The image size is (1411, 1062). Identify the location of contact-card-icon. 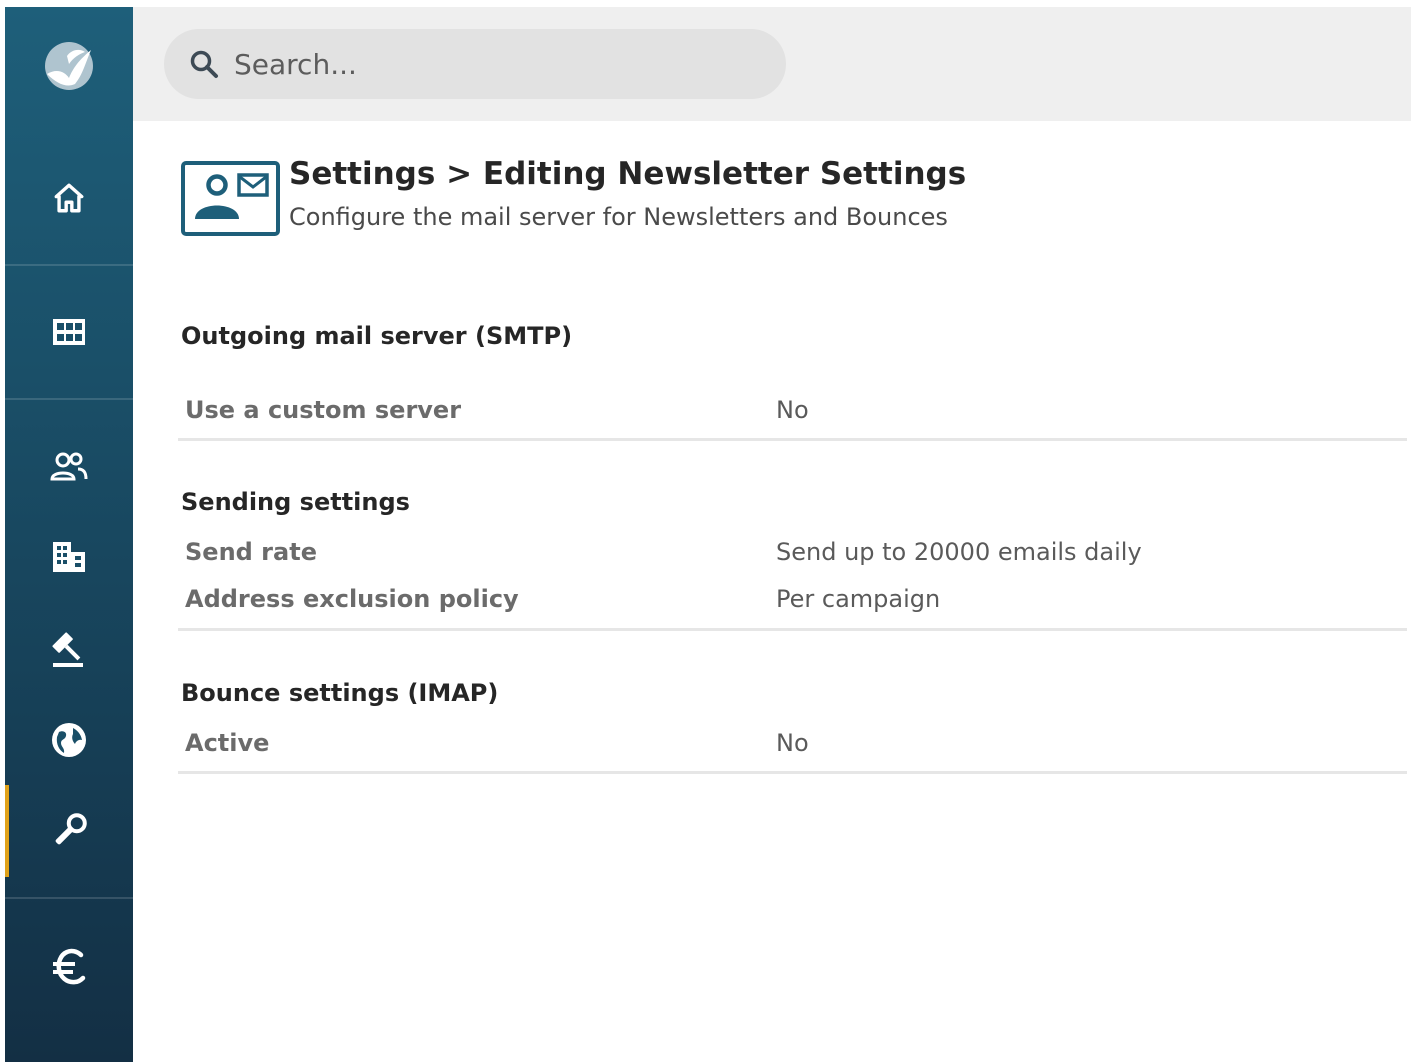
(230, 198).